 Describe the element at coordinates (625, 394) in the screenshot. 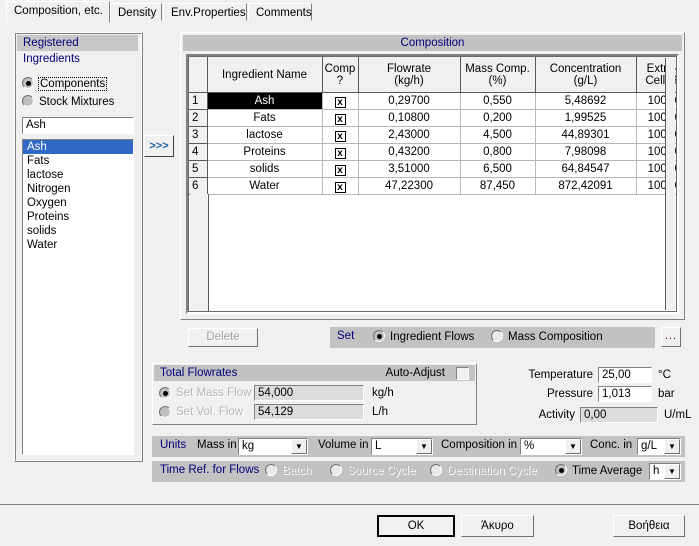

I see `pressure-input: 1,013` at that location.